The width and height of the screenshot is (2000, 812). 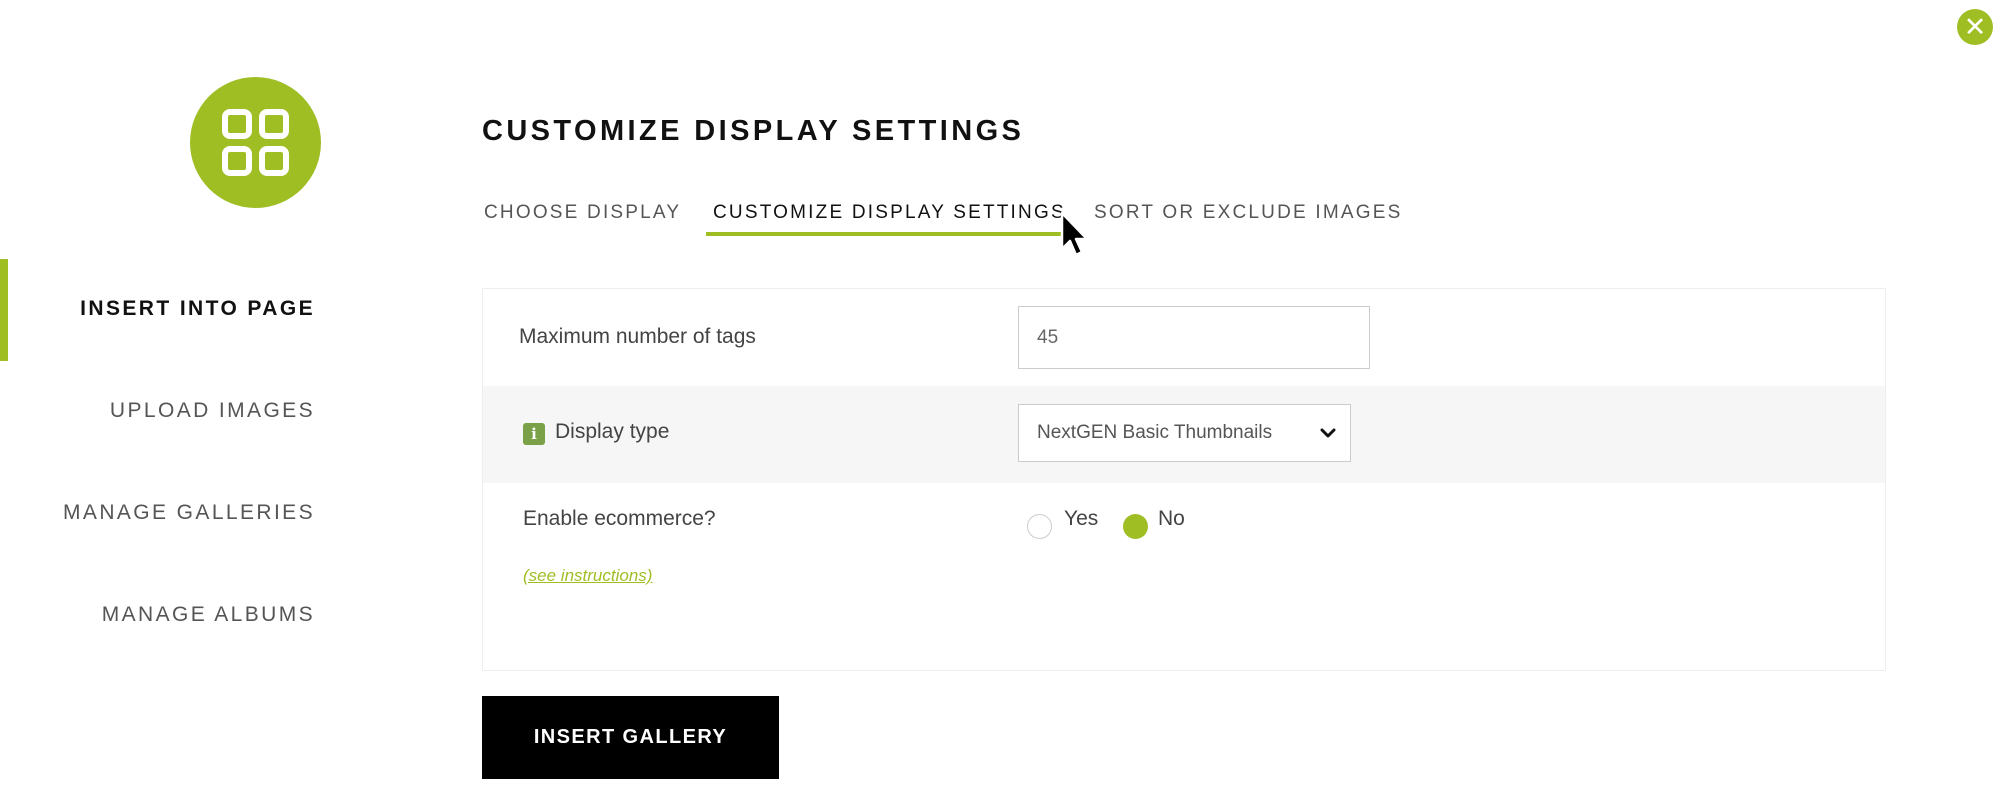 I want to click on insert-gallery-button: INSERT GALLERY, so click(x=630, y=737).